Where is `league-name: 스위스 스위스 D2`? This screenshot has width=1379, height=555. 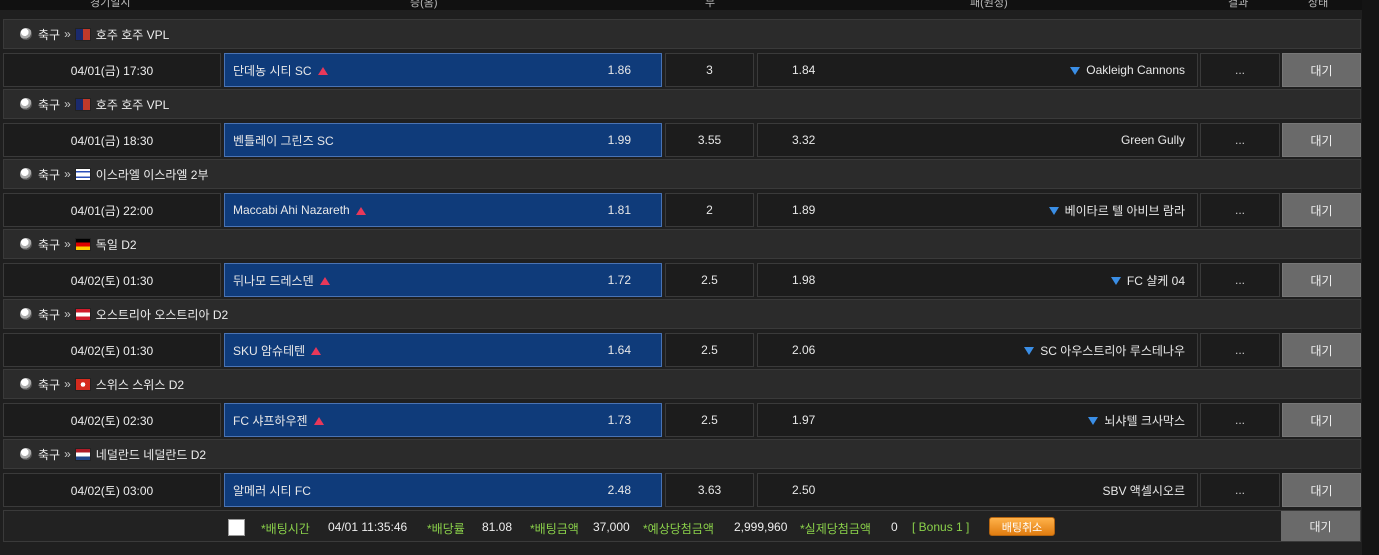
league-name: 스위스 스위스 D2 is located at coordinates (140, 384).